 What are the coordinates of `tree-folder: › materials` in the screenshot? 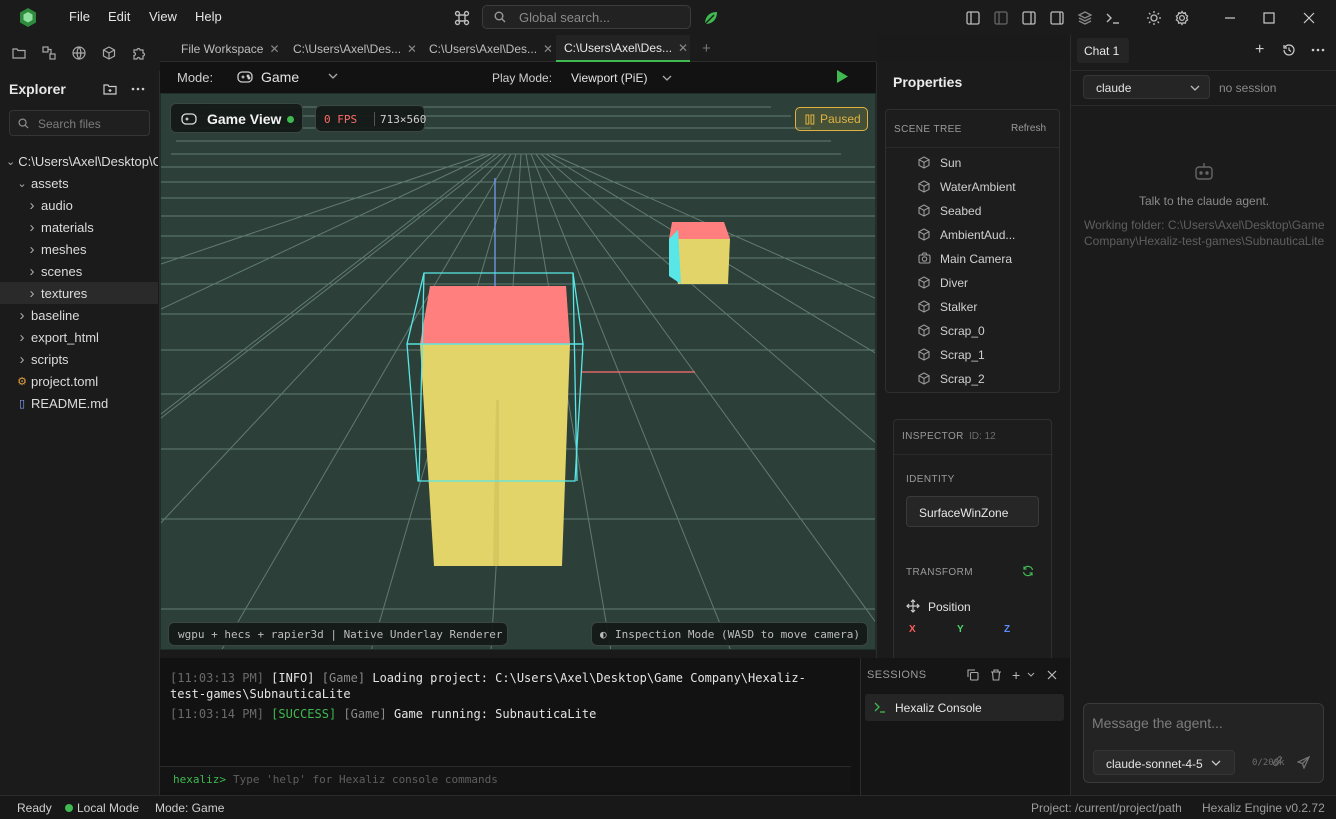 It's located at (79, 227).